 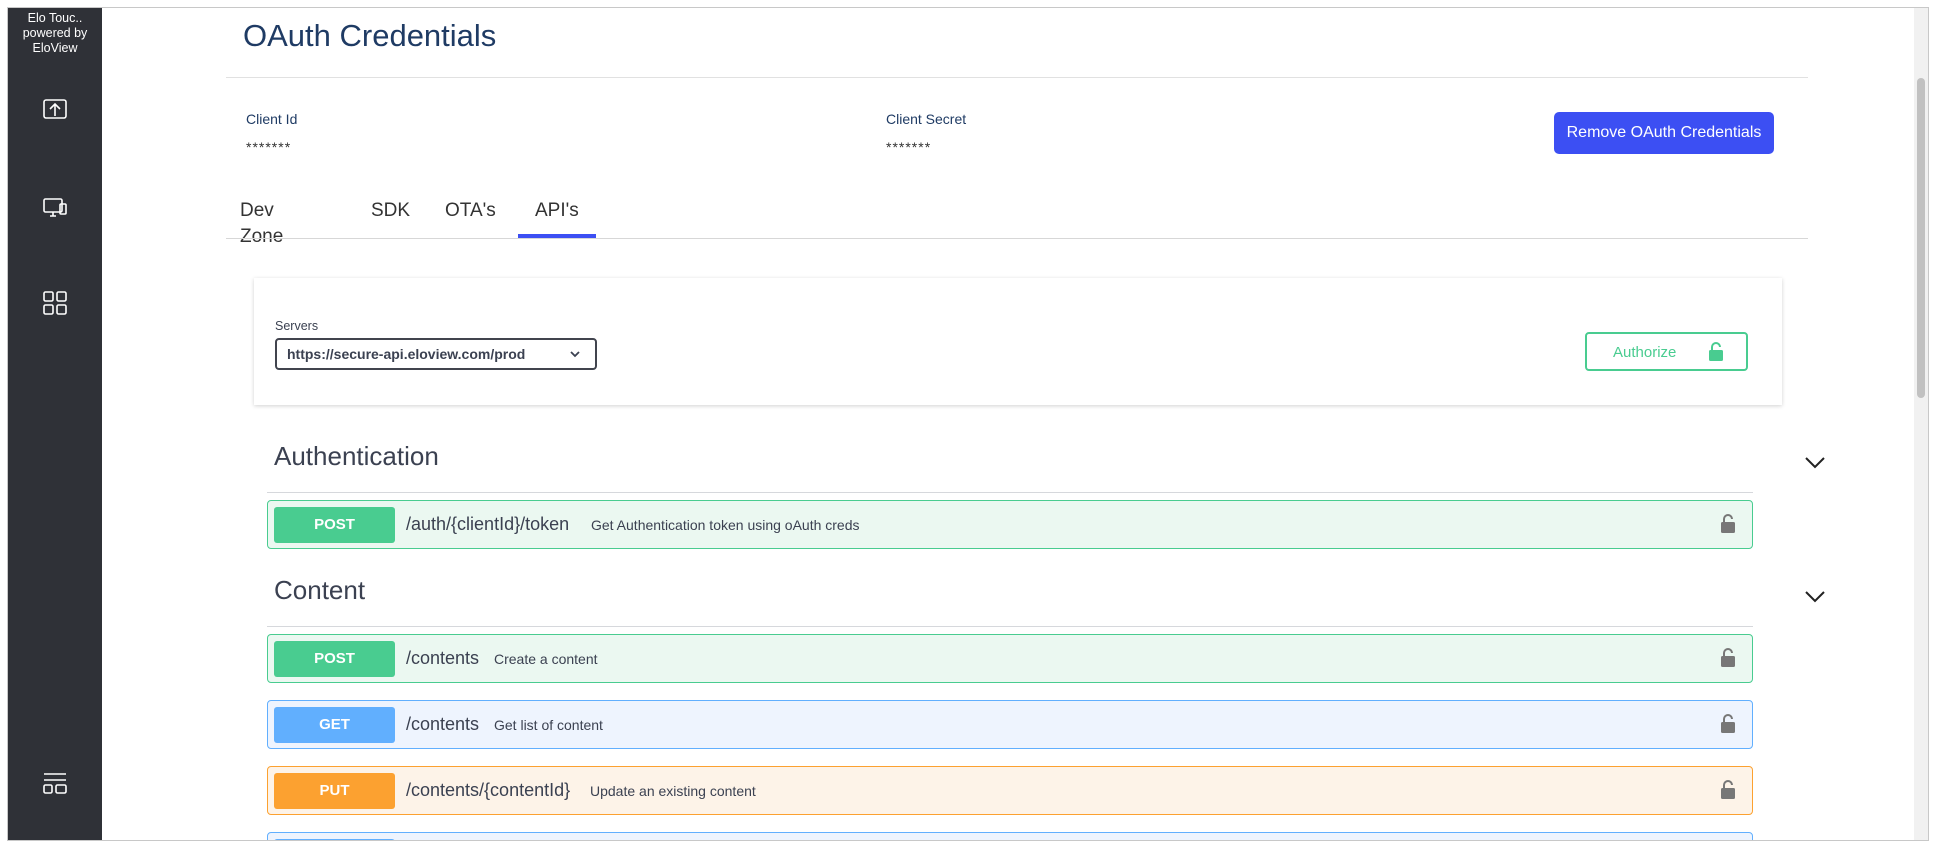 I want to click on method-badge: GET, so click(x=334, y=725).